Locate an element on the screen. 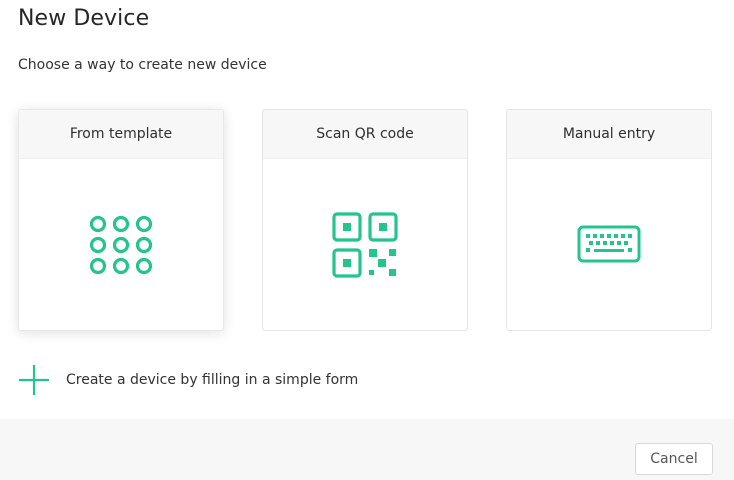 Image resolution: width=734 pixels, height=480 pixels. card-header: From template is located at coordinates (121, 134).